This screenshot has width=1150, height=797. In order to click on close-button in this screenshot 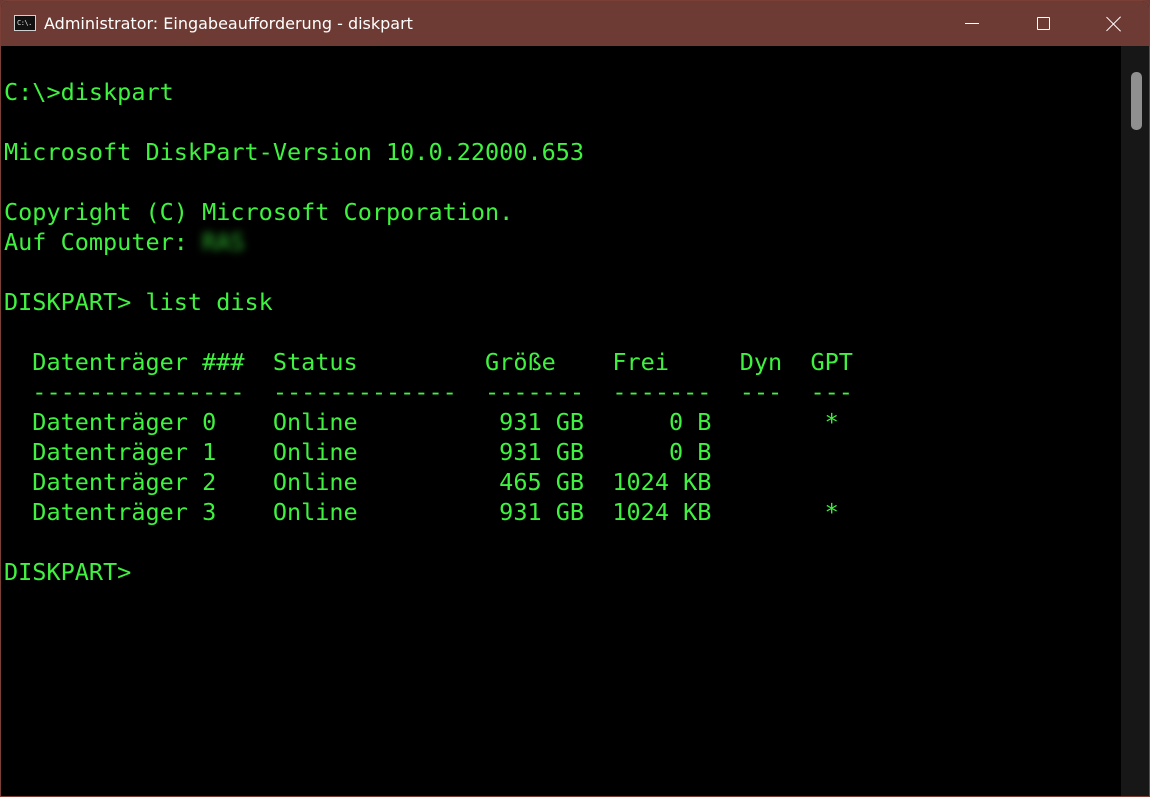, I will do `click(1114, 23)`.